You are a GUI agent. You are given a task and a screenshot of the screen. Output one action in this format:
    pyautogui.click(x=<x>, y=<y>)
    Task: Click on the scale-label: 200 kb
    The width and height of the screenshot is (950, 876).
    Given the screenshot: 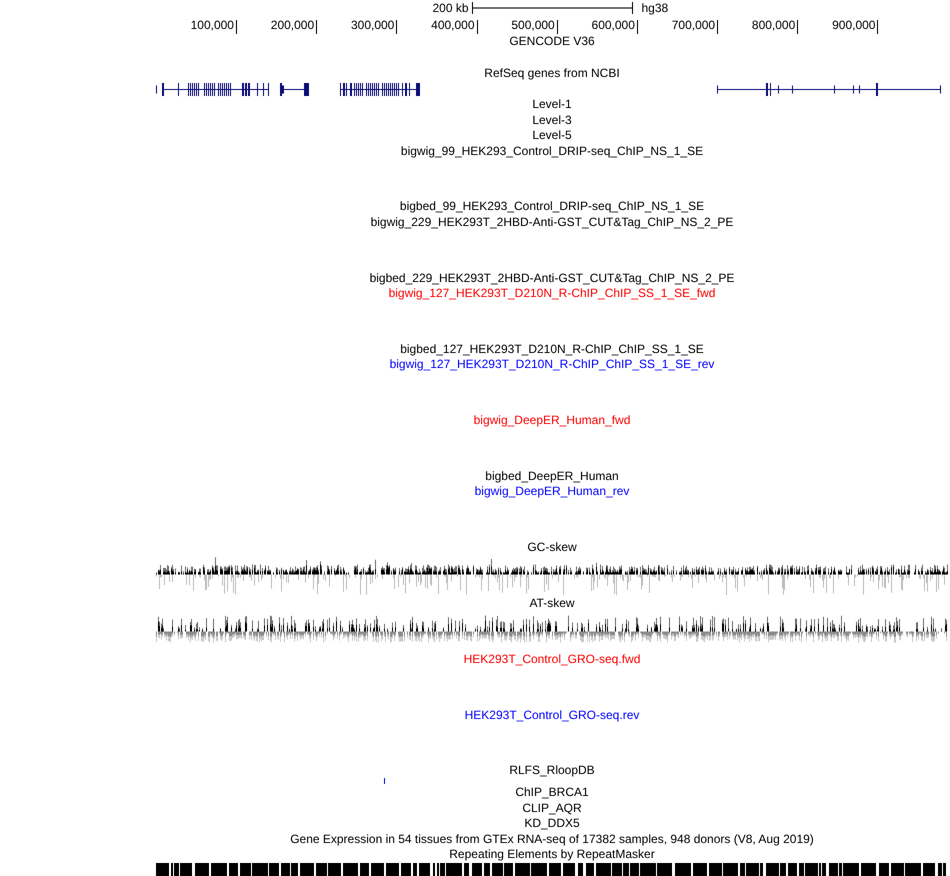 What is the action you would take?
    pyautogui.click(x=451, y=8)
    